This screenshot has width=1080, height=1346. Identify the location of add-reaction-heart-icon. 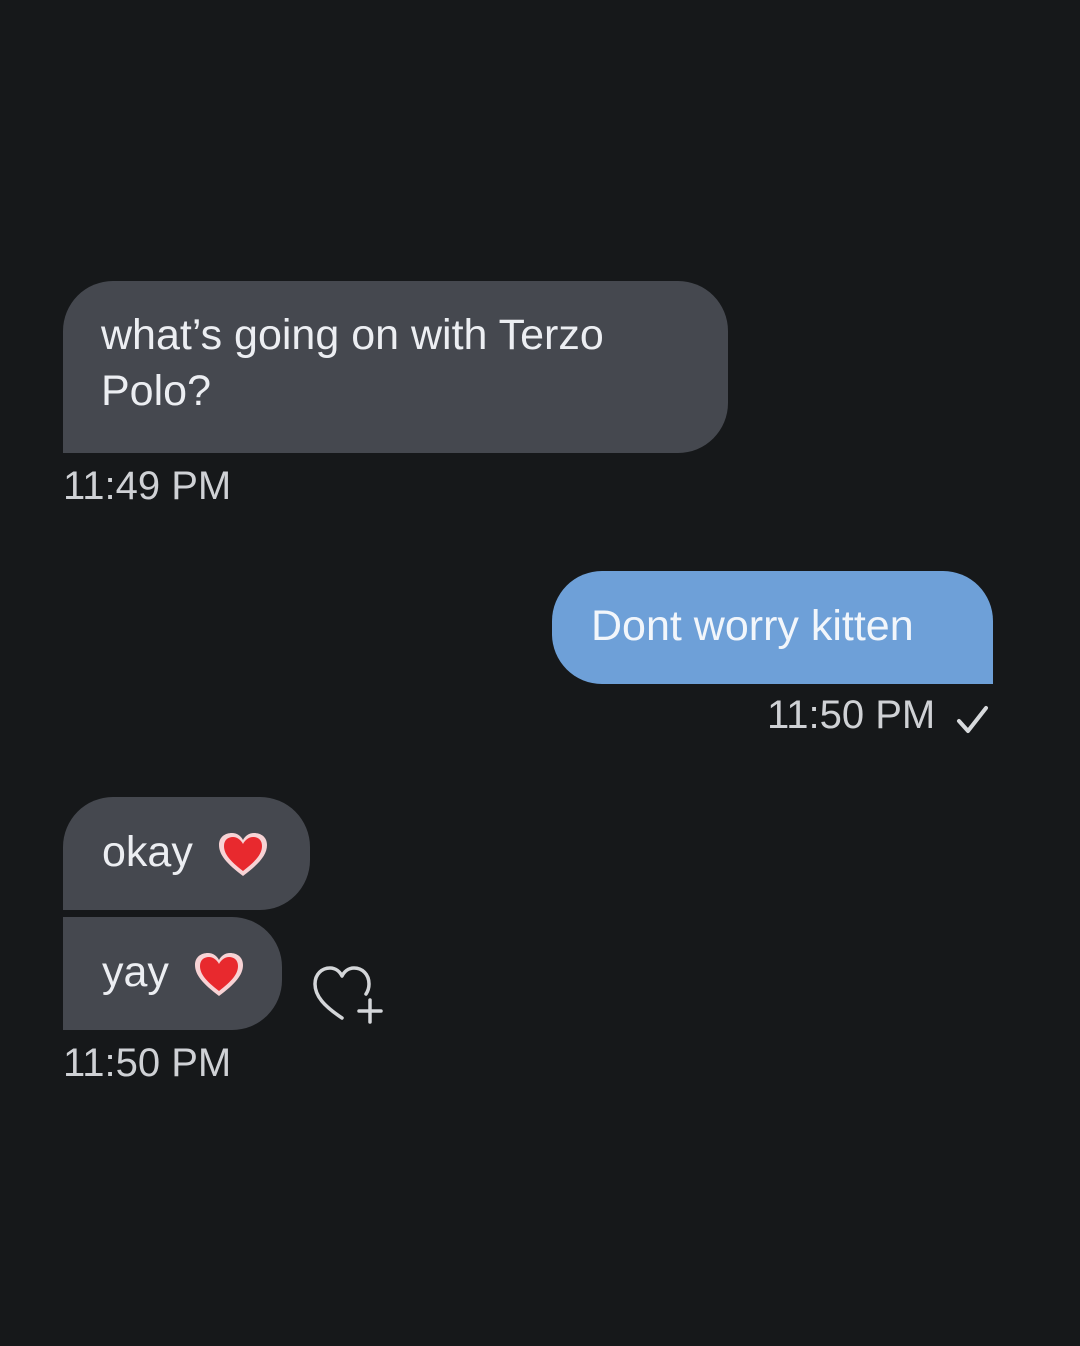
(347, 994).